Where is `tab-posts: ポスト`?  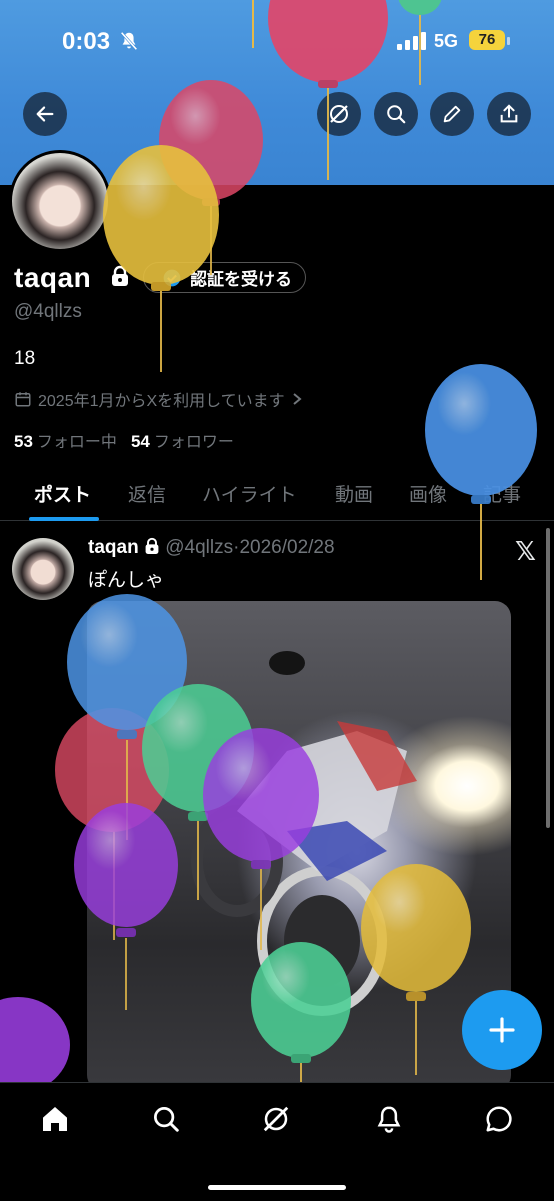
tab-posts: ポスト is located at coordinates (62, 493).